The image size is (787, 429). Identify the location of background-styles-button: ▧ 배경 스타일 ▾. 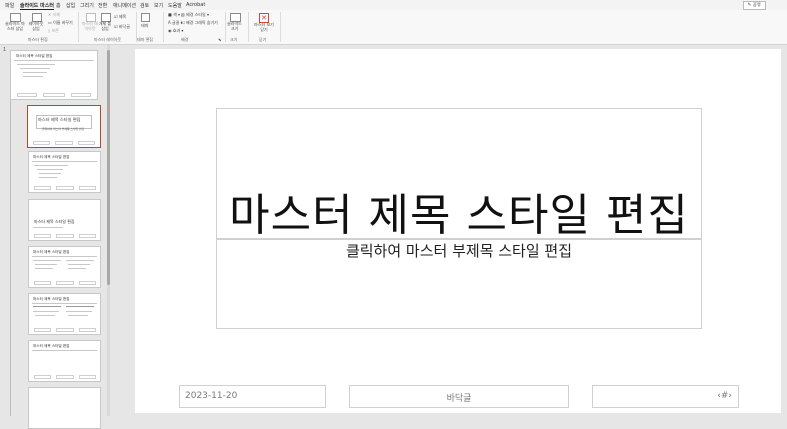
(195, 15).